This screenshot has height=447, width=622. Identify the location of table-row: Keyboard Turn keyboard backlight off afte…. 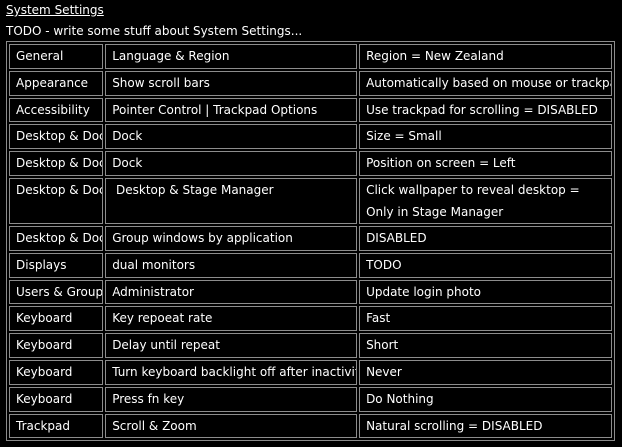
(310, 372).